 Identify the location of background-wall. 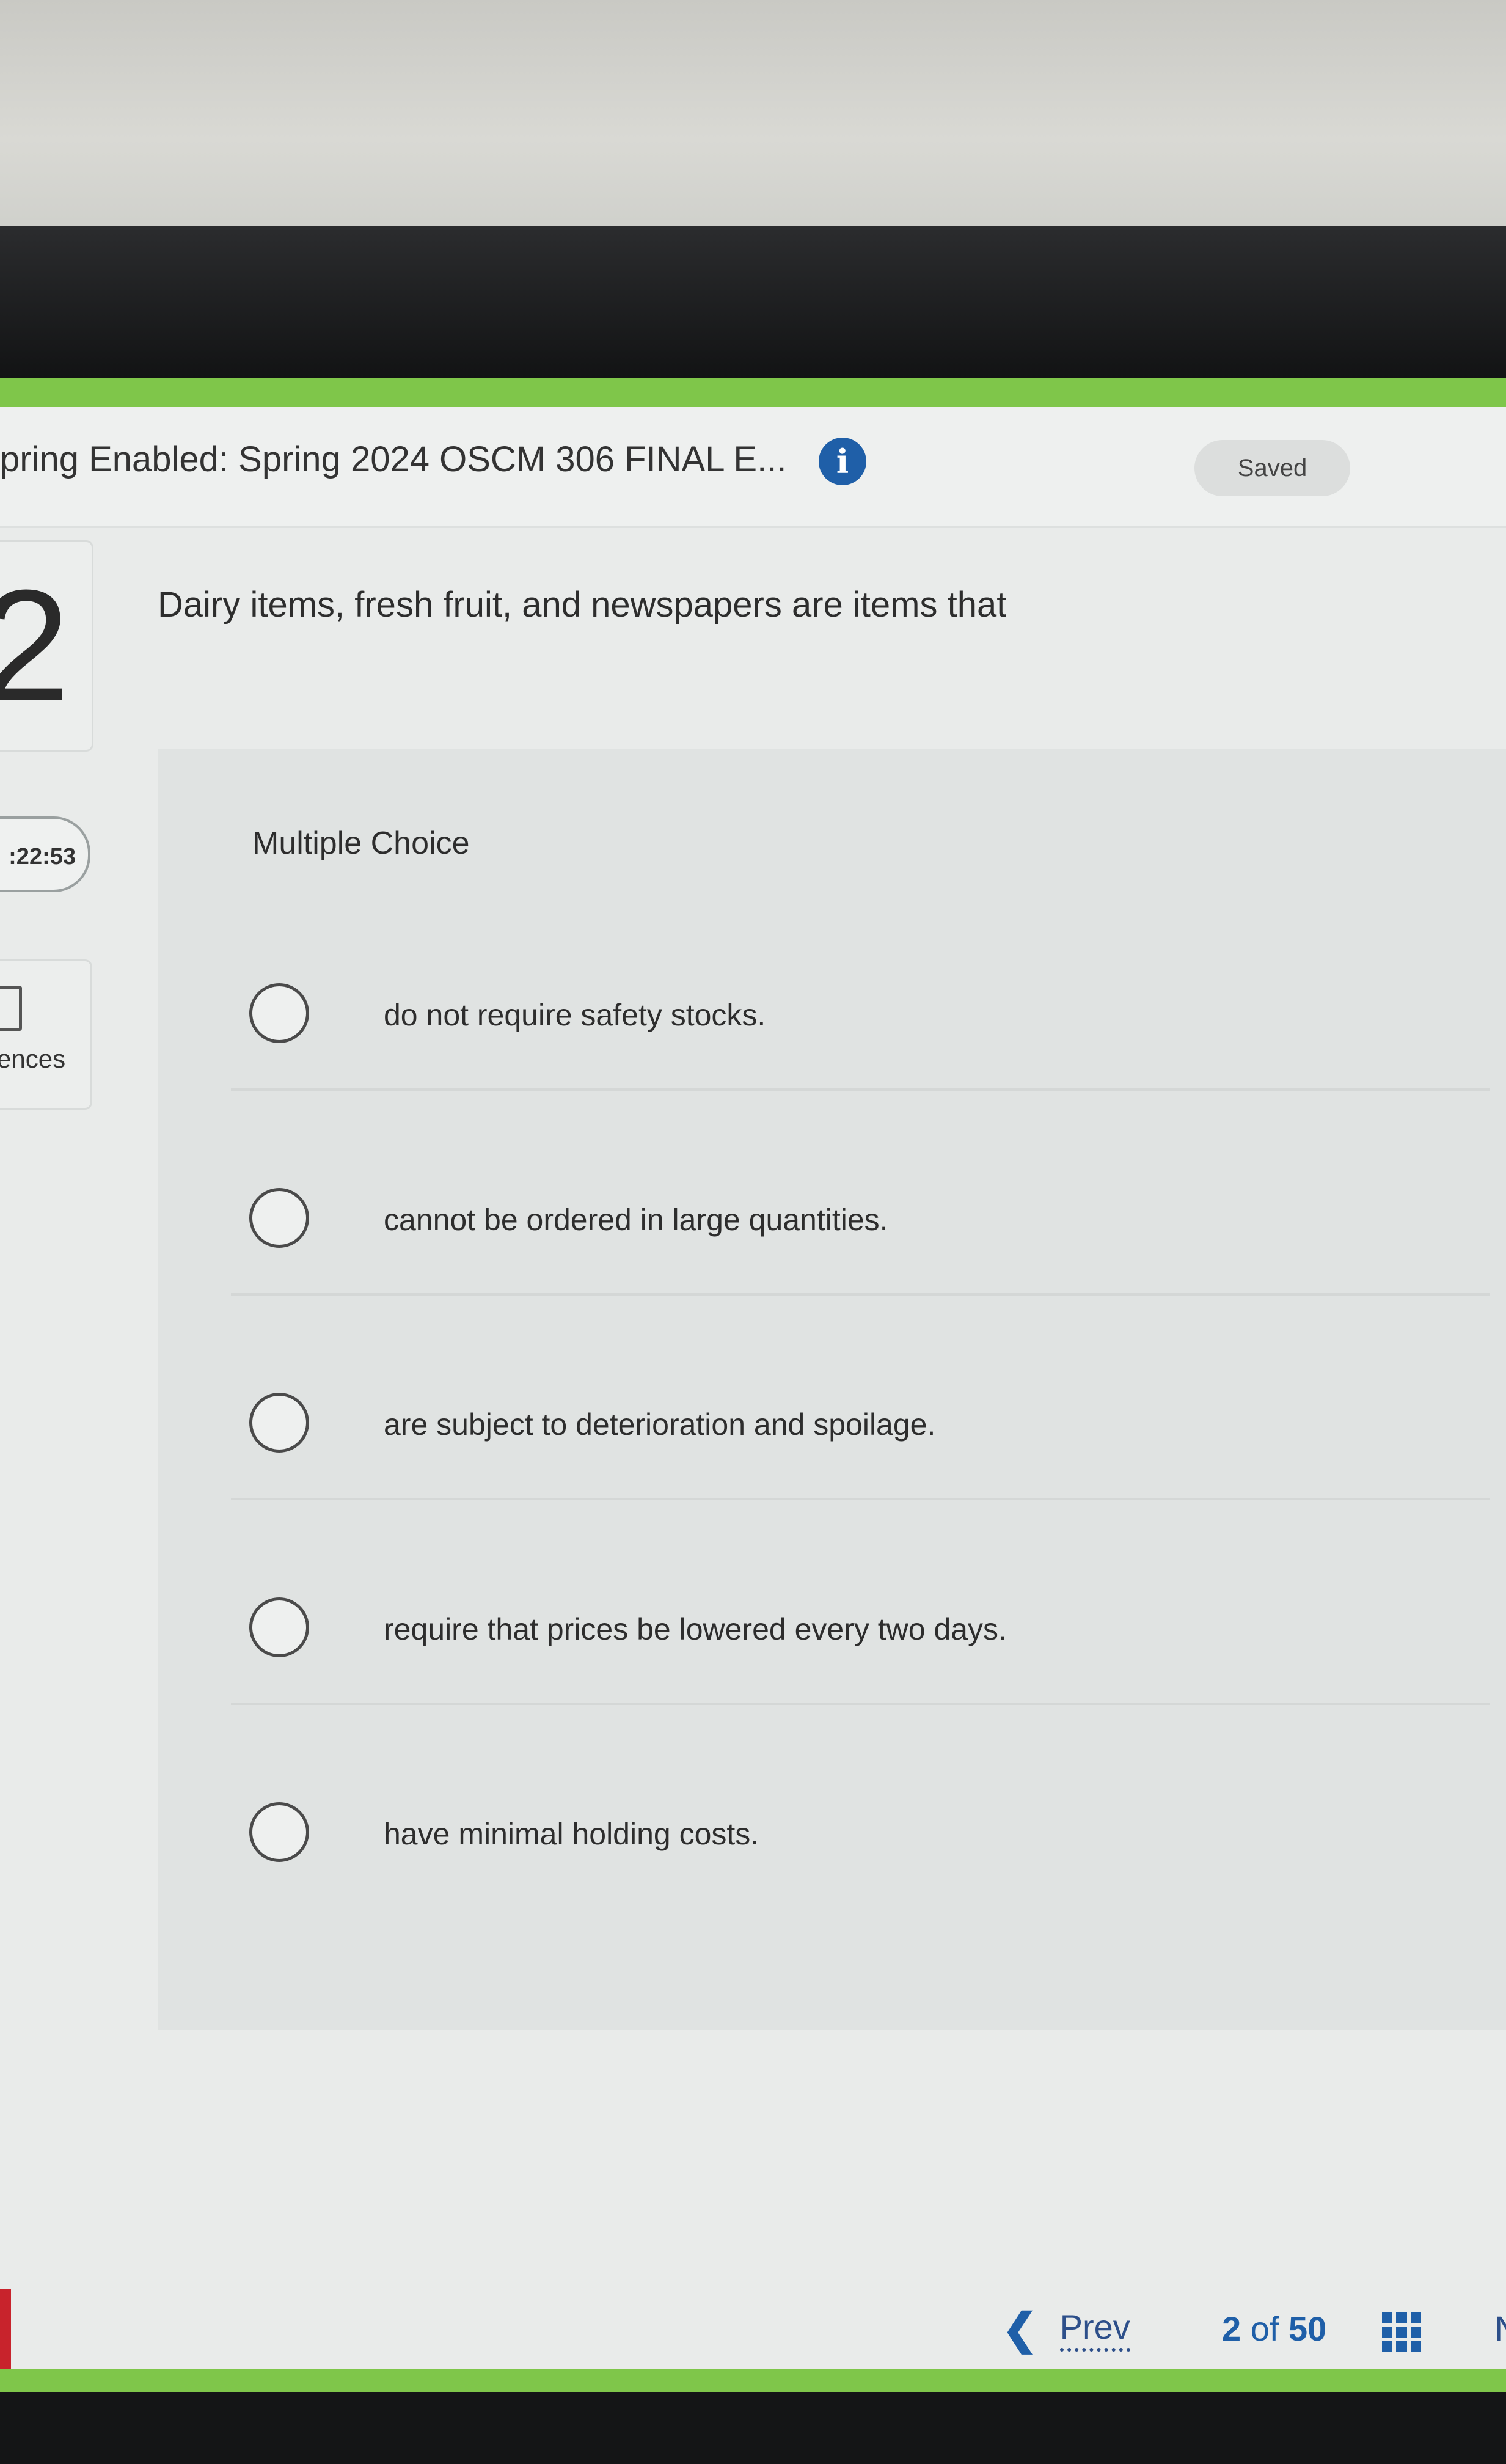
(753, 116).